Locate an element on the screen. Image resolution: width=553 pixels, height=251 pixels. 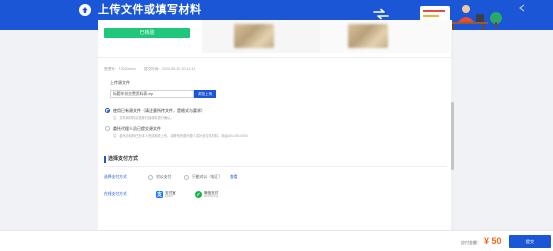
back-arrow-icon is located at coordinates (522, 8).